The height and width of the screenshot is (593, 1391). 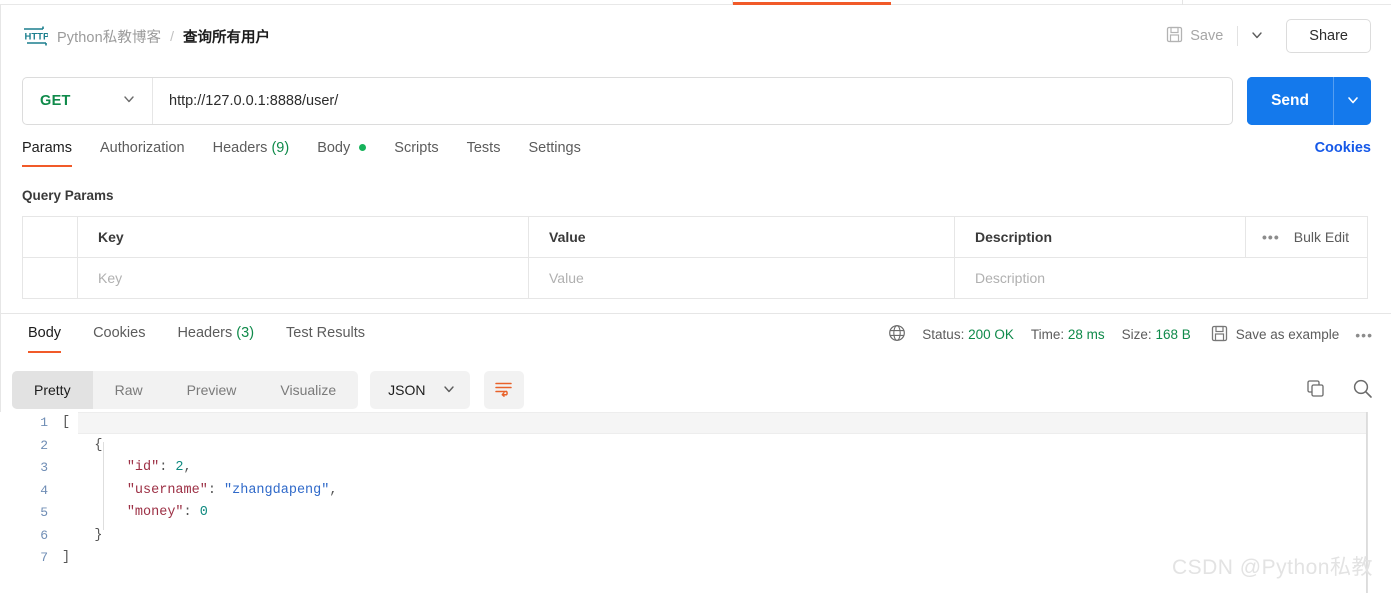 I want to click on view-mode-preview: Preview, so click(x=212, y=390).